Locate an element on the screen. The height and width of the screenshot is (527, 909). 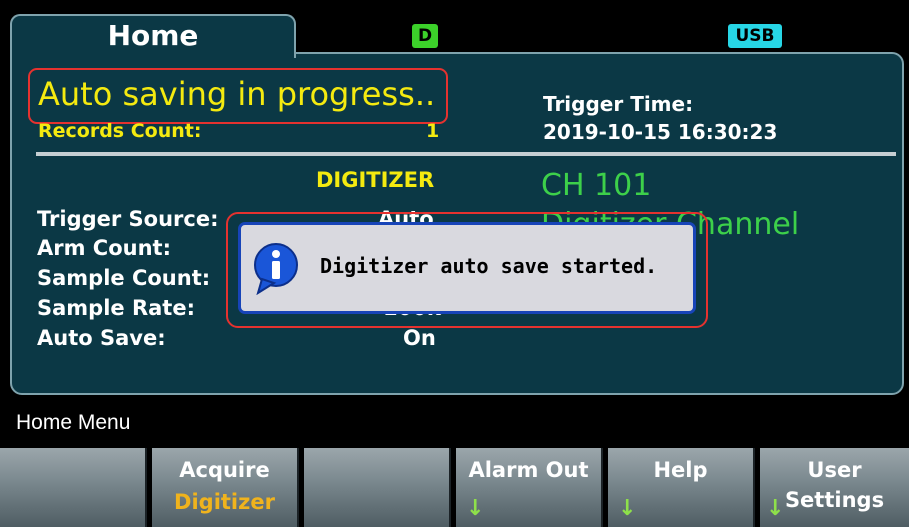
channel-number: CH 101 is located at coordinates (596, 185).